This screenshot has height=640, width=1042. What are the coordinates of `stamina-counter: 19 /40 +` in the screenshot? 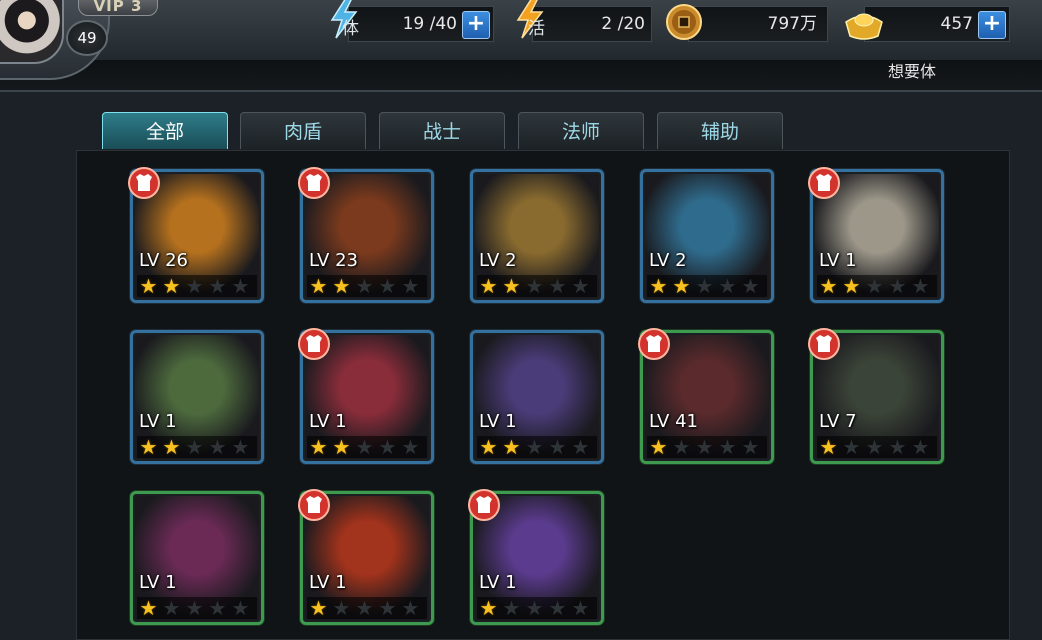 It's located at (421, 24).